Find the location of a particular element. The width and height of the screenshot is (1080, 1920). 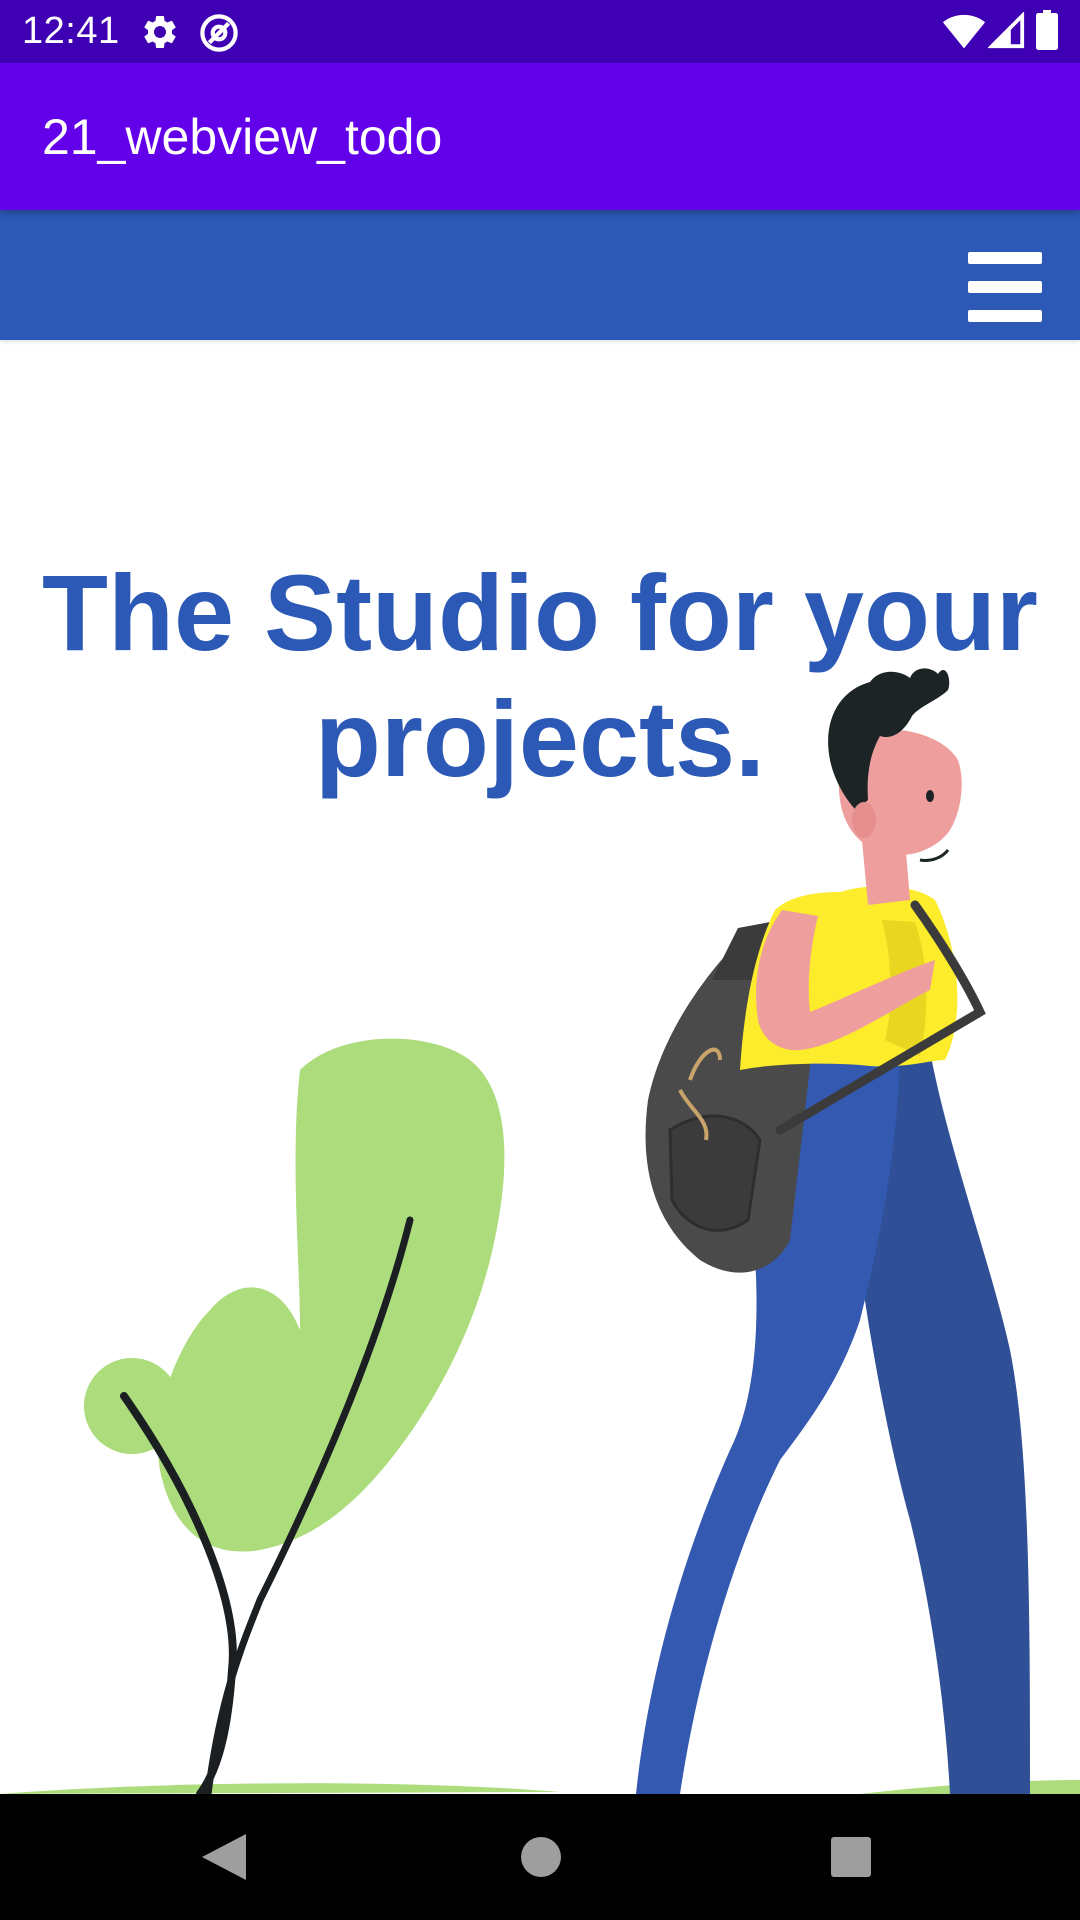

back-button is located at coordinates (223, 1857).